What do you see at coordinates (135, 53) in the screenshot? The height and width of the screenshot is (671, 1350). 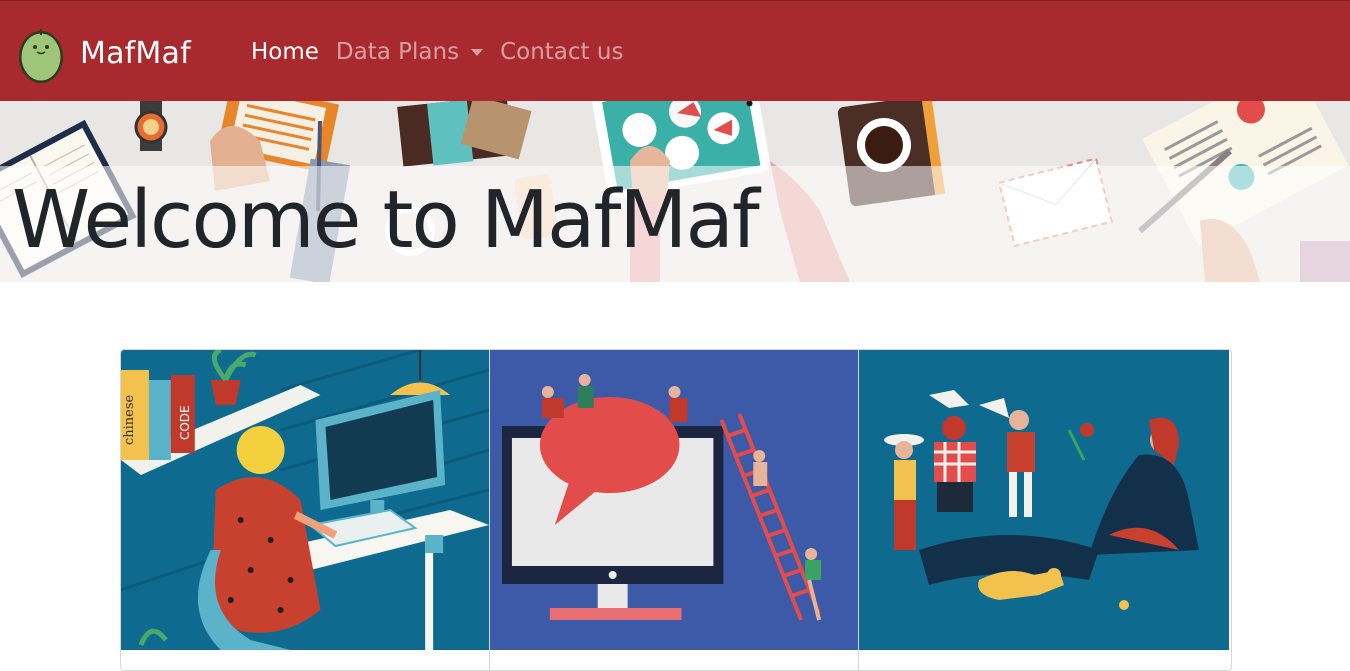 I see `brand-name: MafMaf` at bounding box center [135, 53].